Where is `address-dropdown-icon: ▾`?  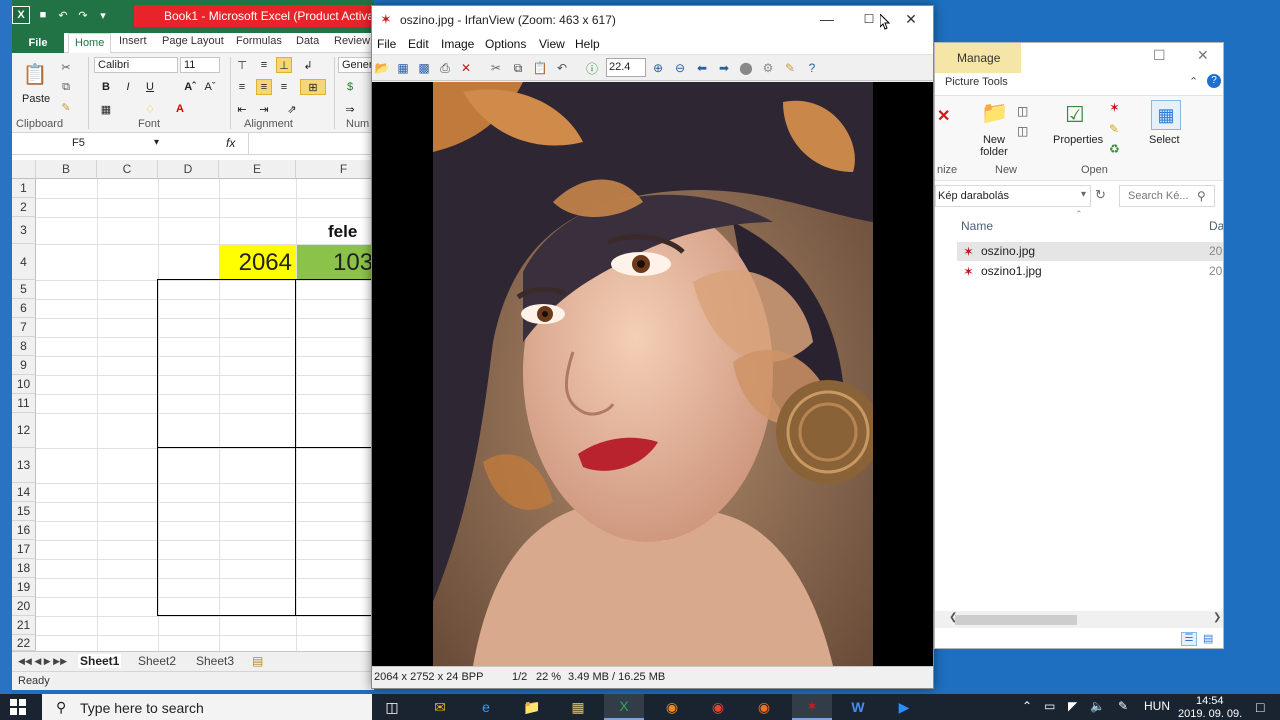
address-dropdown-icon: ▾ is located at coordinates (1083, 194).